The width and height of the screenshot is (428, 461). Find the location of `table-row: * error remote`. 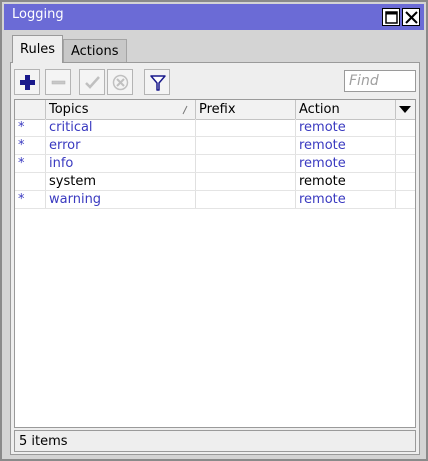

table-row: * error remote is located at coordinates (215, 146).